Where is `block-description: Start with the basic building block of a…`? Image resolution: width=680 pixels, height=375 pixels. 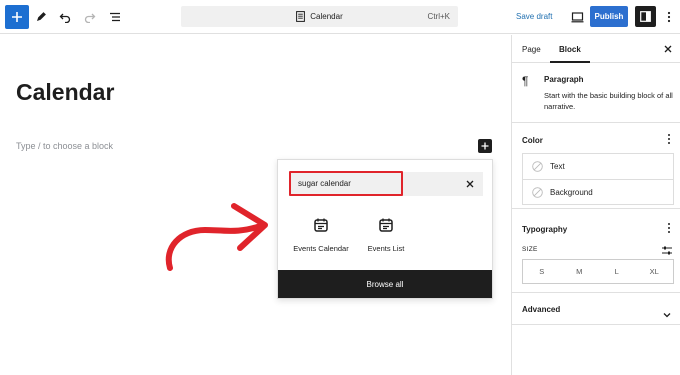
block-description: Start with the basic building block of a… is located at coordinates (608, 101).